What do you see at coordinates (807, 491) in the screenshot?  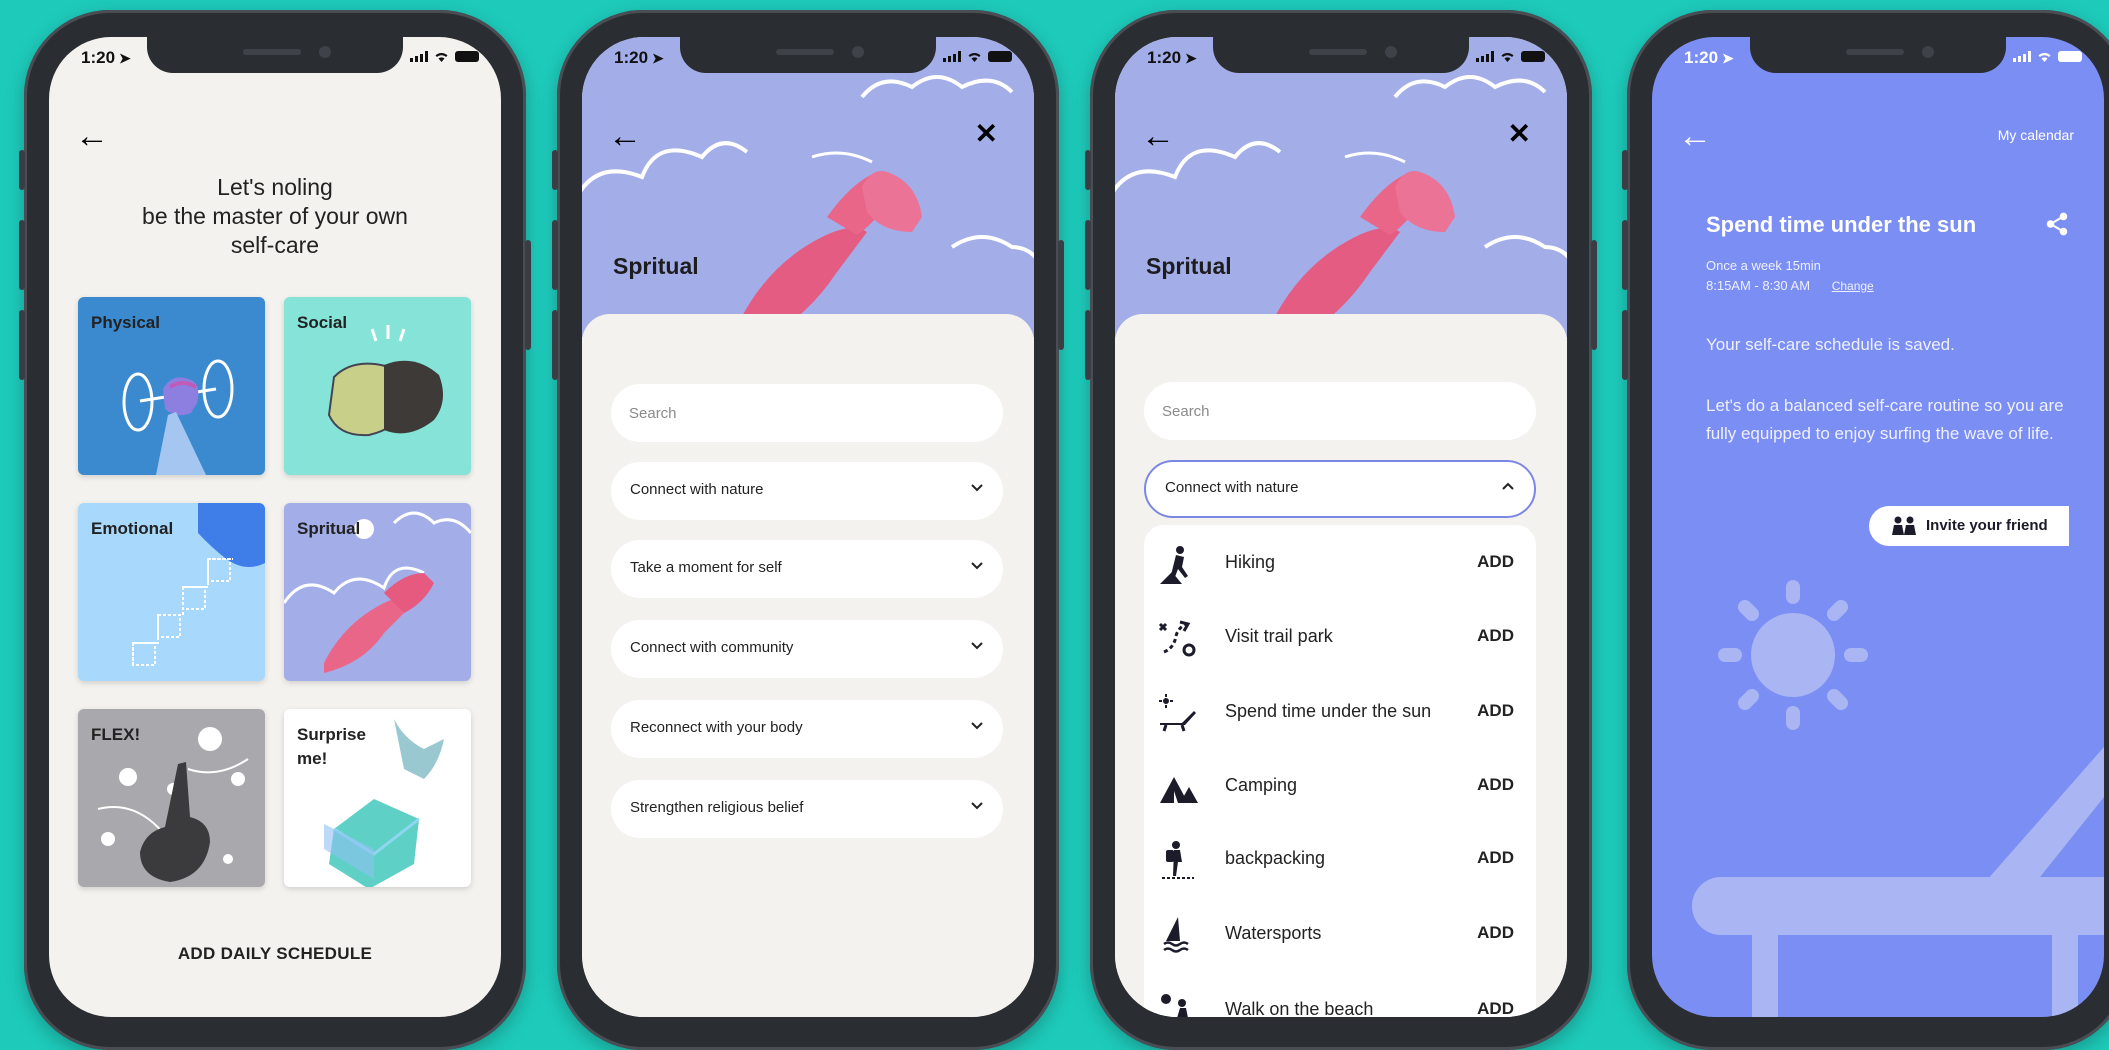 I see `accordion-connect-with-nature: Connect with nature` at bounding box center [807, 491].